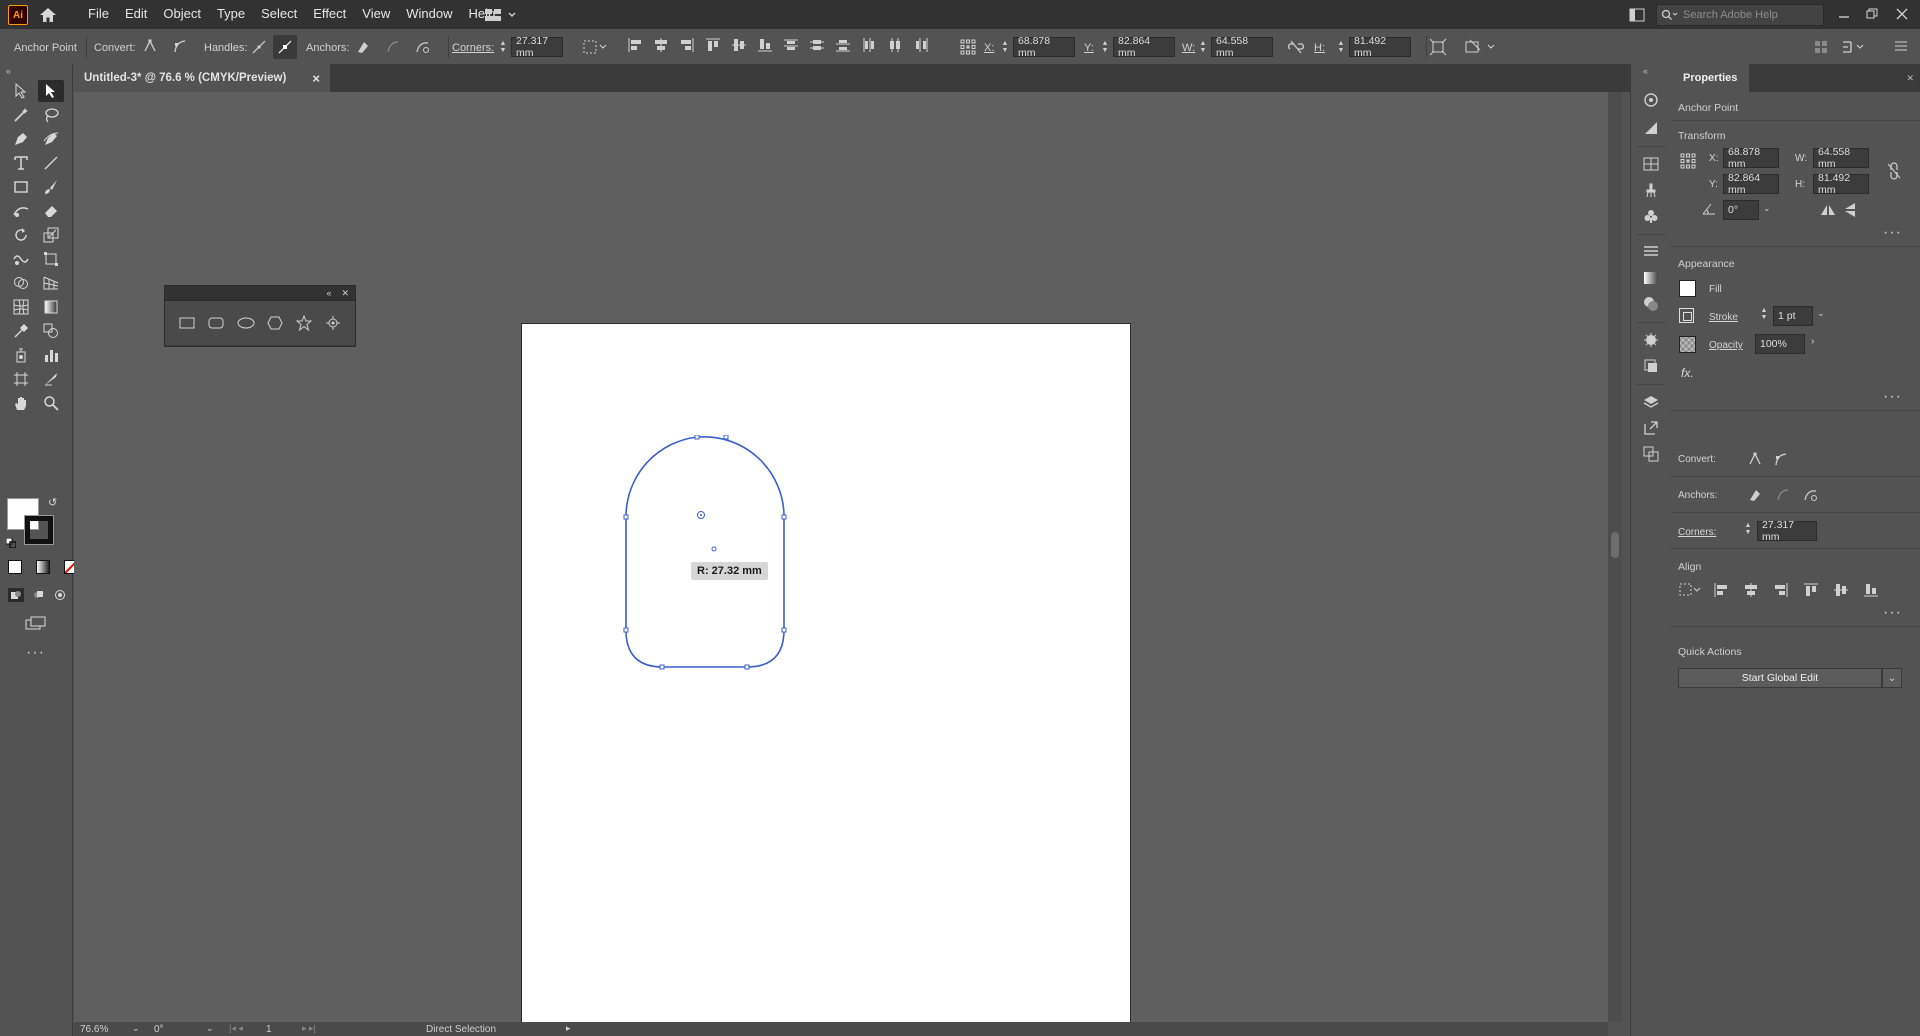 This screenshot has height=1036, width=1920. Describe the element at coordinates (51, 331) in the screenshot. I see `blend-tool-icon` at that location.